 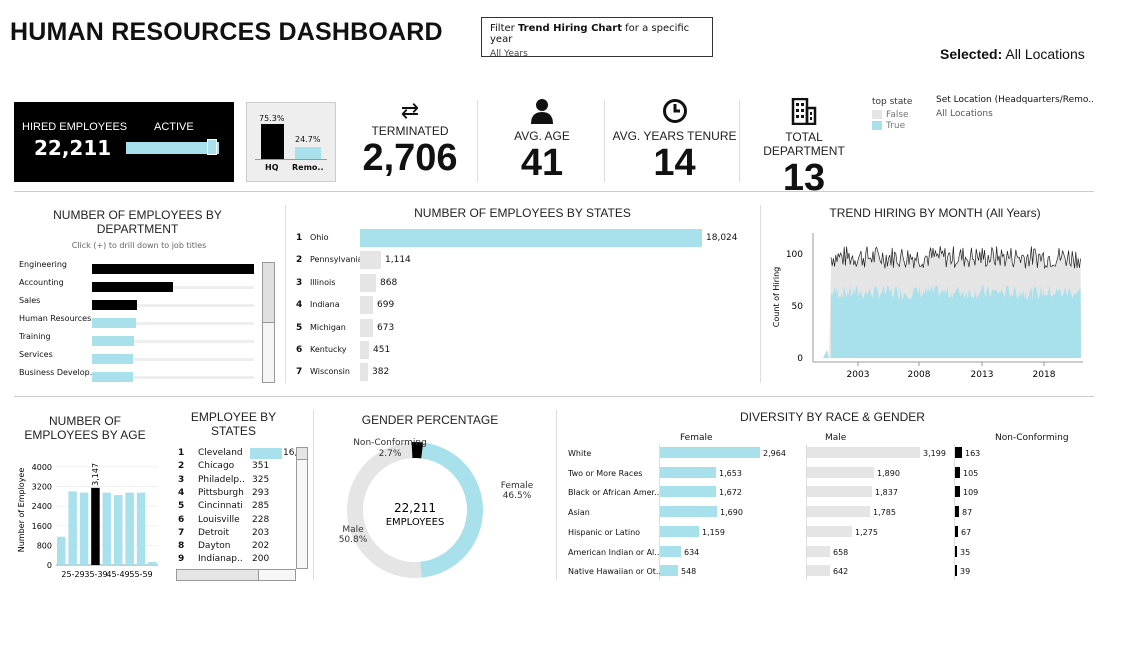 I want to click on emp-state-rank: 9, so click(x=181, y=559).